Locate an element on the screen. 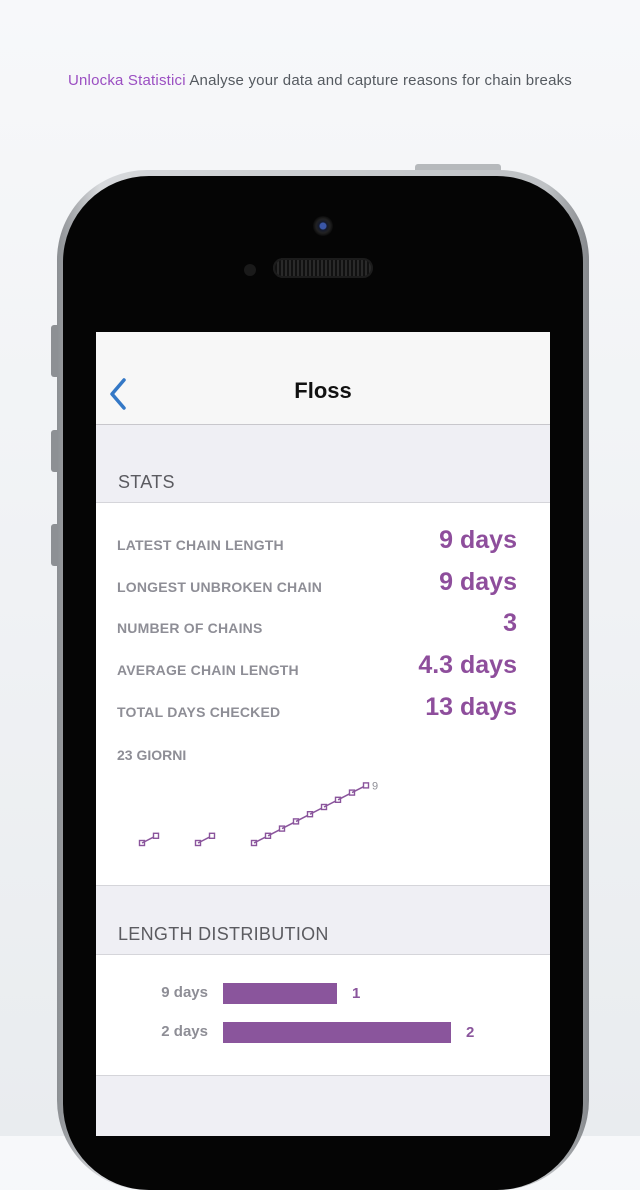  stat-row-longest: LONGEST UNBROKEN CHAIN 9 days is located at coordinates (317, 582).